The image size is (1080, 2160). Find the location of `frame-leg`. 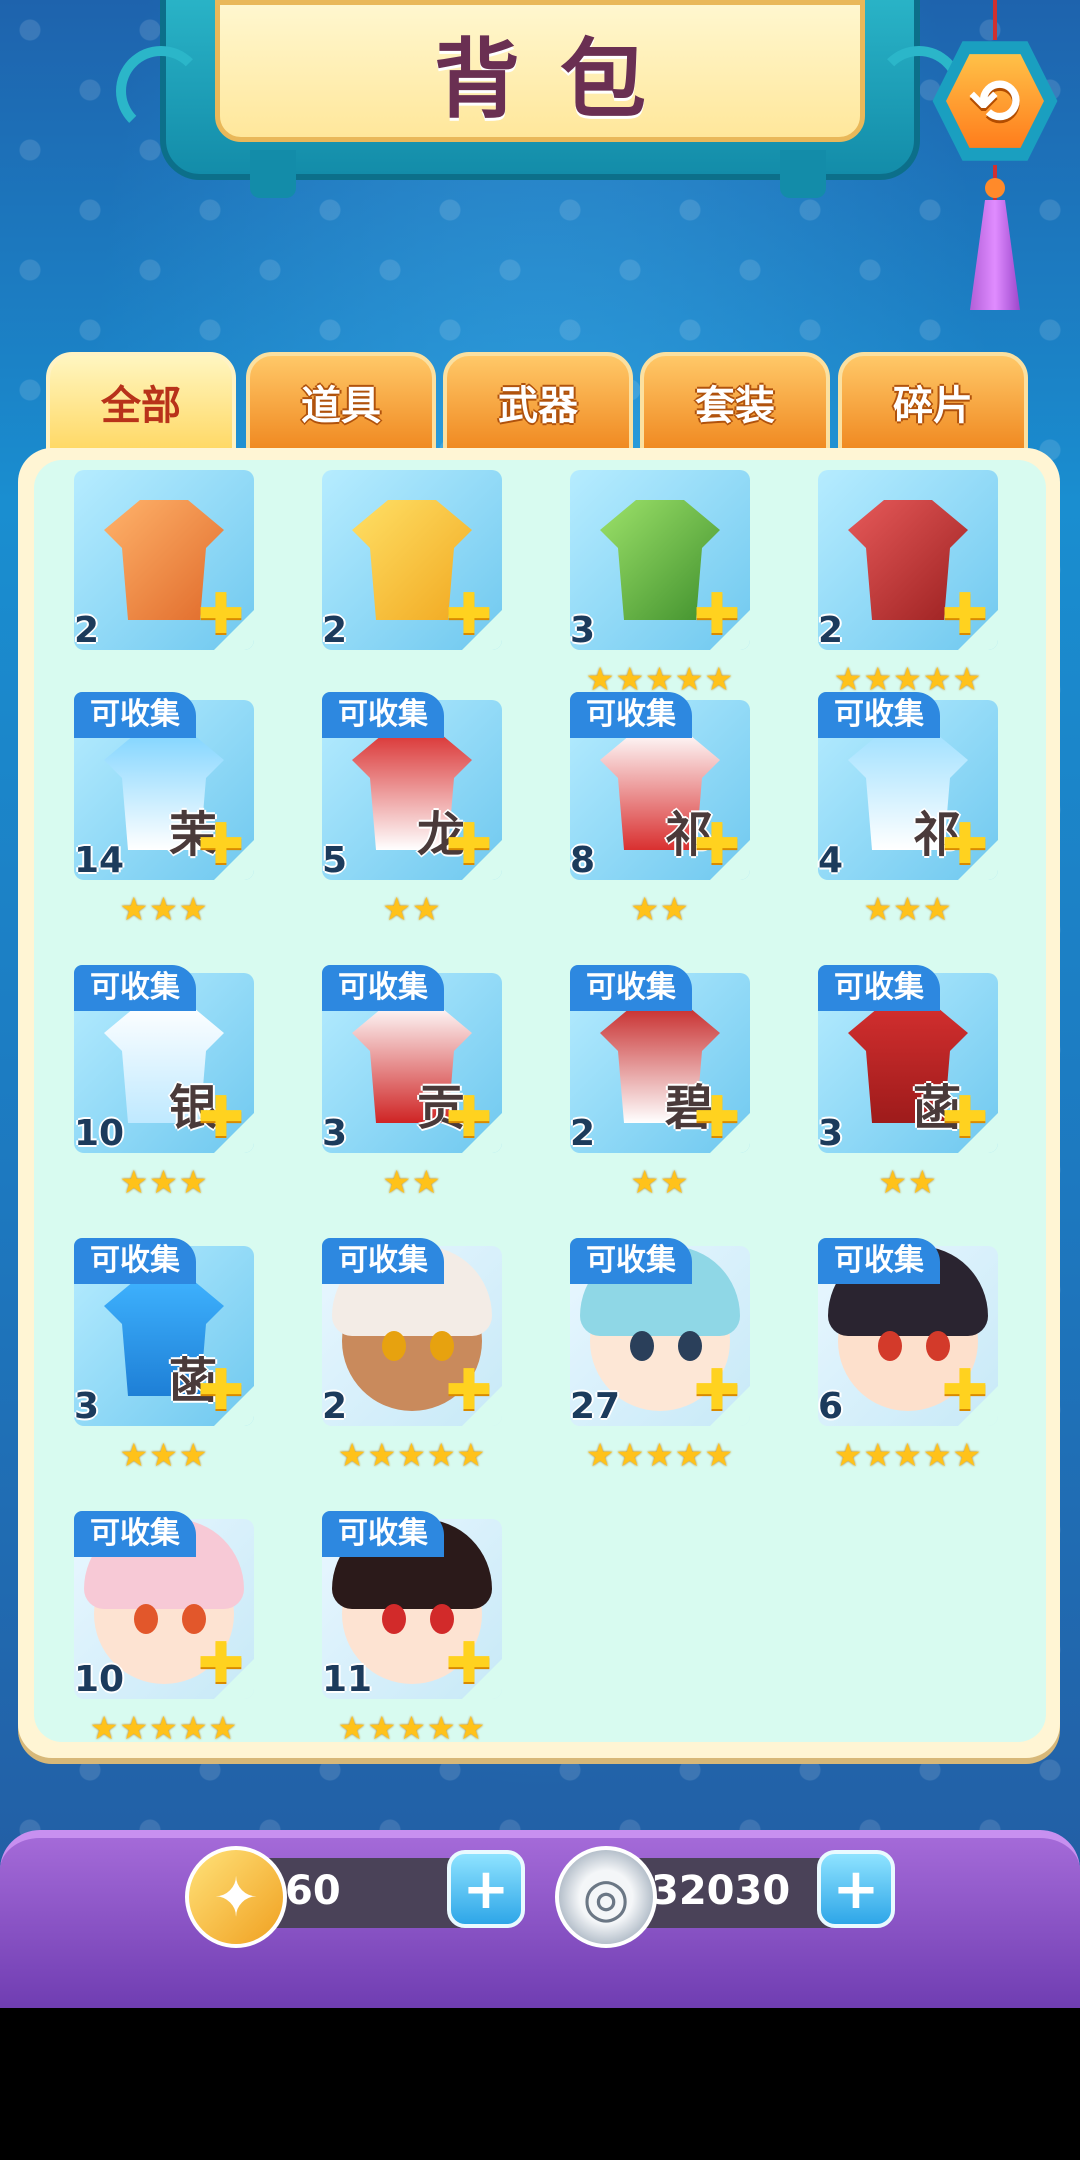

frame-leg is located at coordinates (273, 174).